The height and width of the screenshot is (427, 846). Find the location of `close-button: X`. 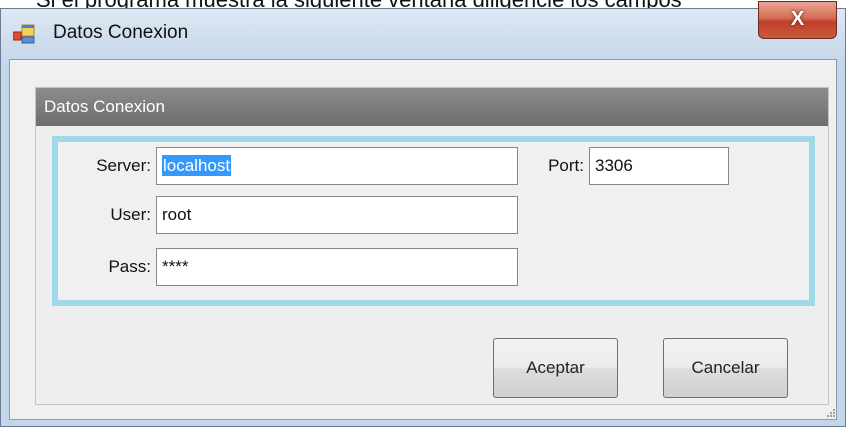

close-button: X is located at coordinates (797, 20).